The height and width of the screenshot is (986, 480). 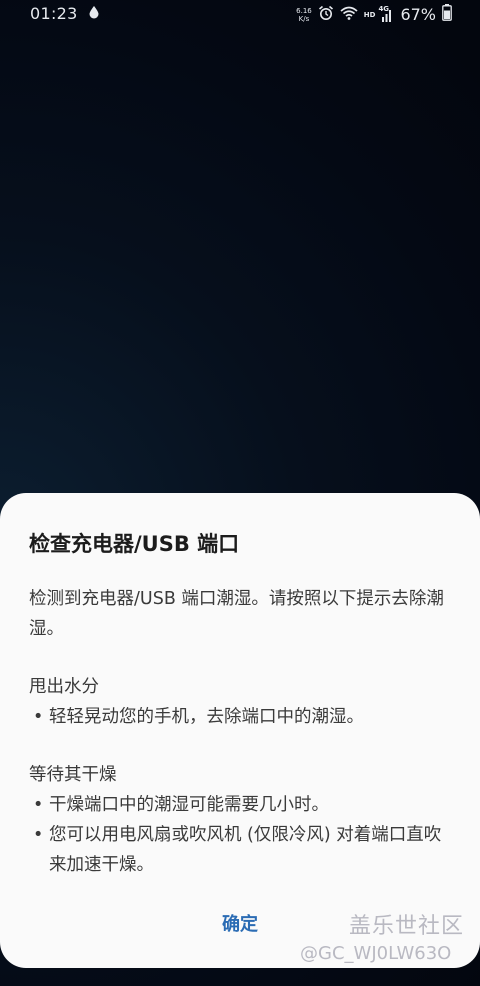 I want to click on alarm-icon, so click(x=326, y=15).